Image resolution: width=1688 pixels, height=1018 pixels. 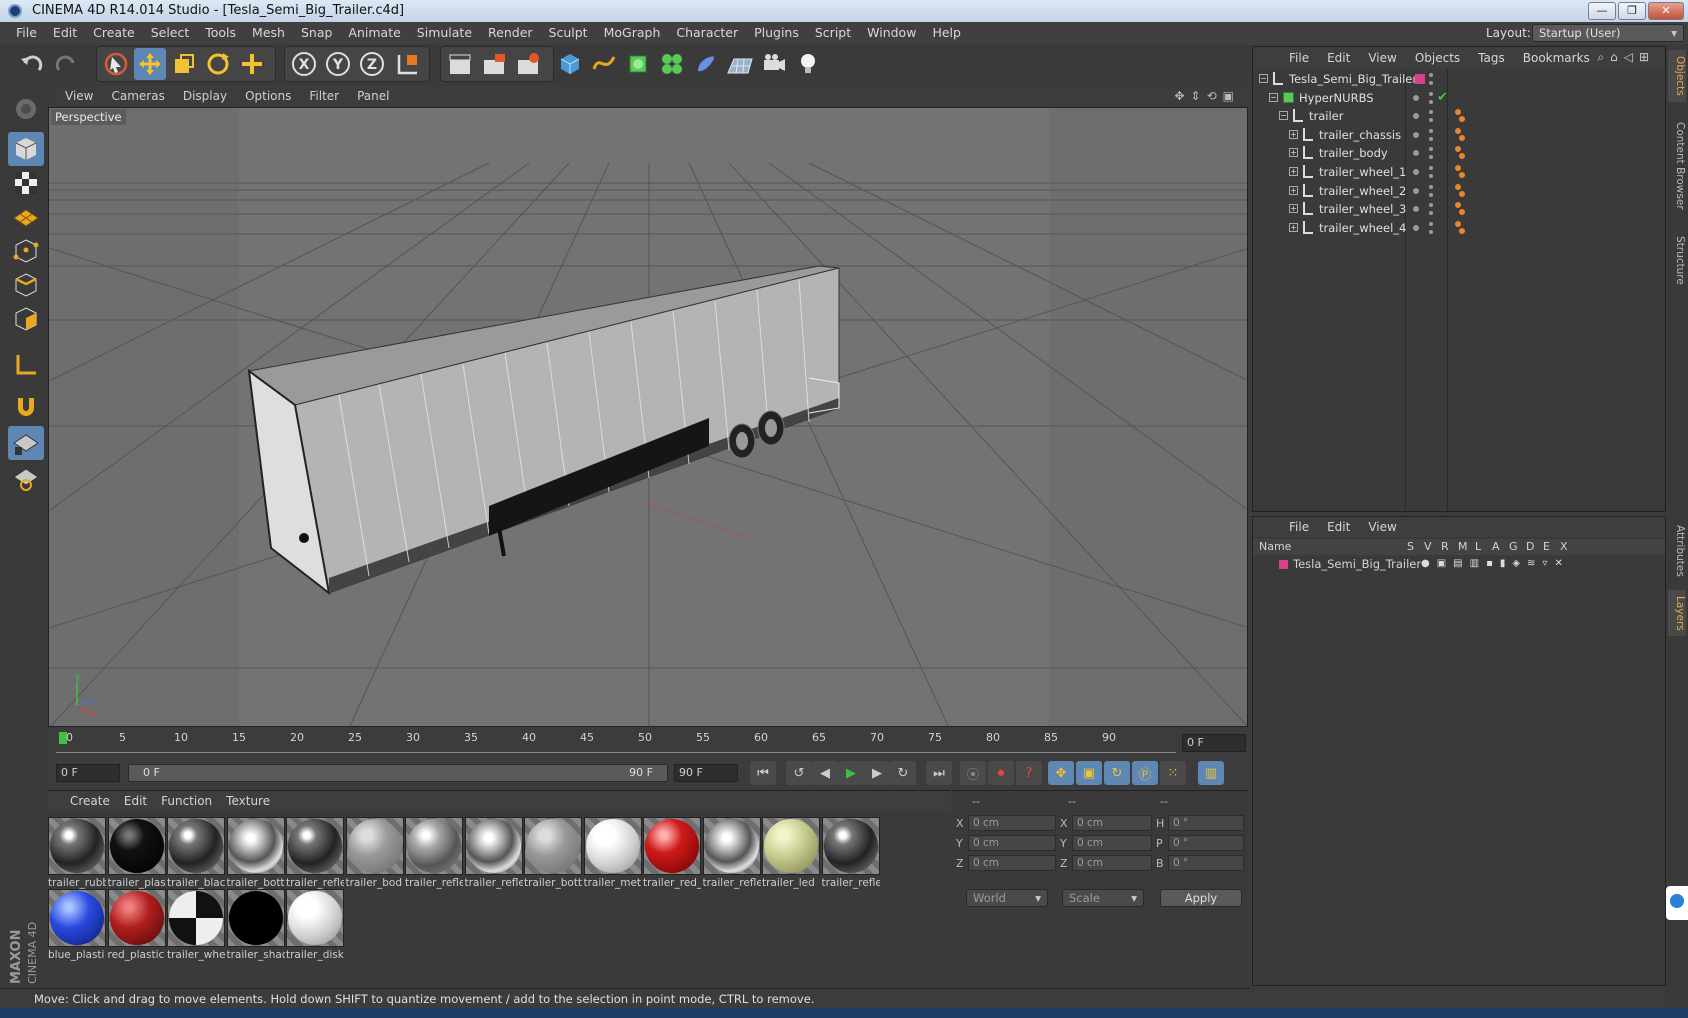 I want to click on viewport-menu-view: View, so click(x=79, y=96).